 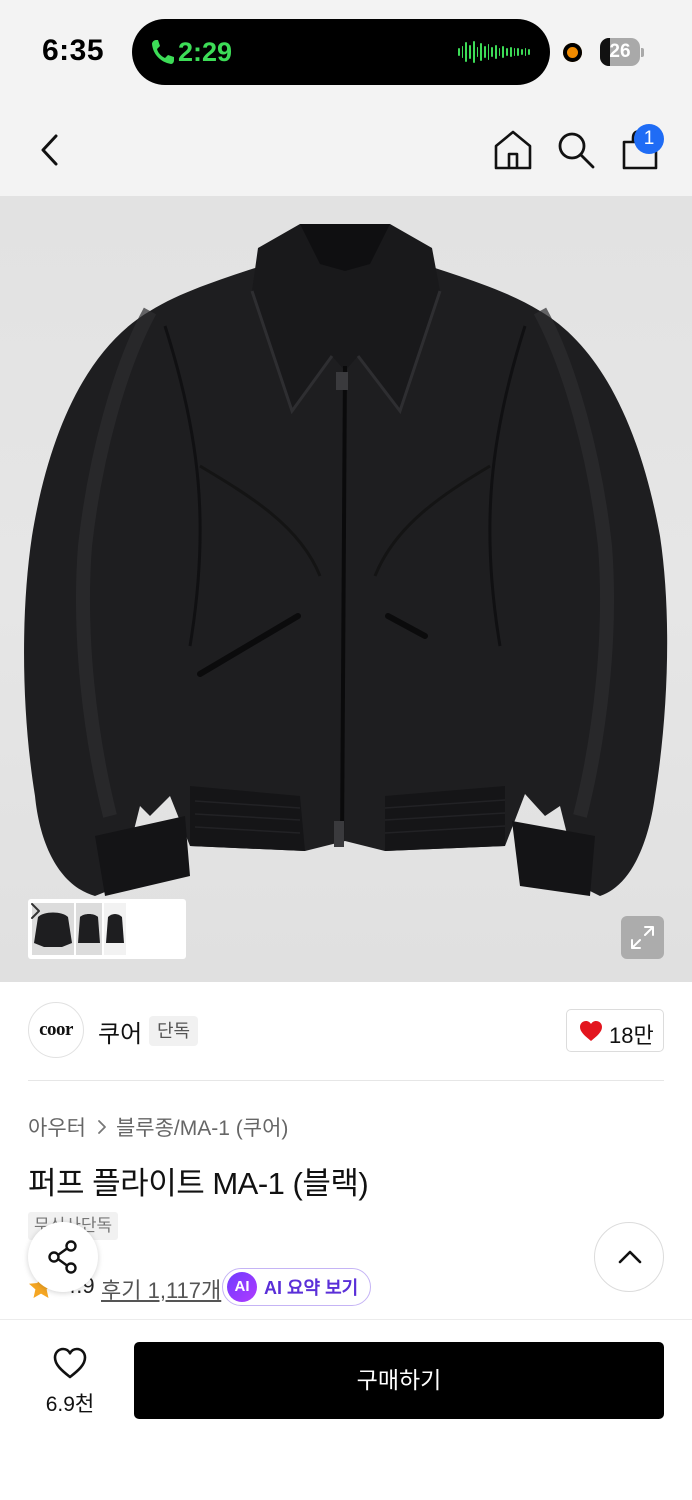 I want to click on review-count-link: 후기 1,117개, so click(x=161, y=1289).